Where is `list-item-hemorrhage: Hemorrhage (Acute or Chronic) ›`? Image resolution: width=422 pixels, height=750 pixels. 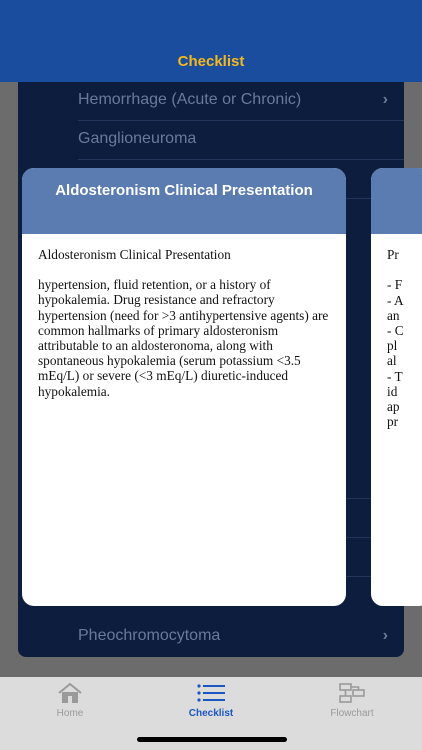
list-item-hemorrhage: Hemorrhage (Acute or Chronic) › is located at coordinates (241, 101).